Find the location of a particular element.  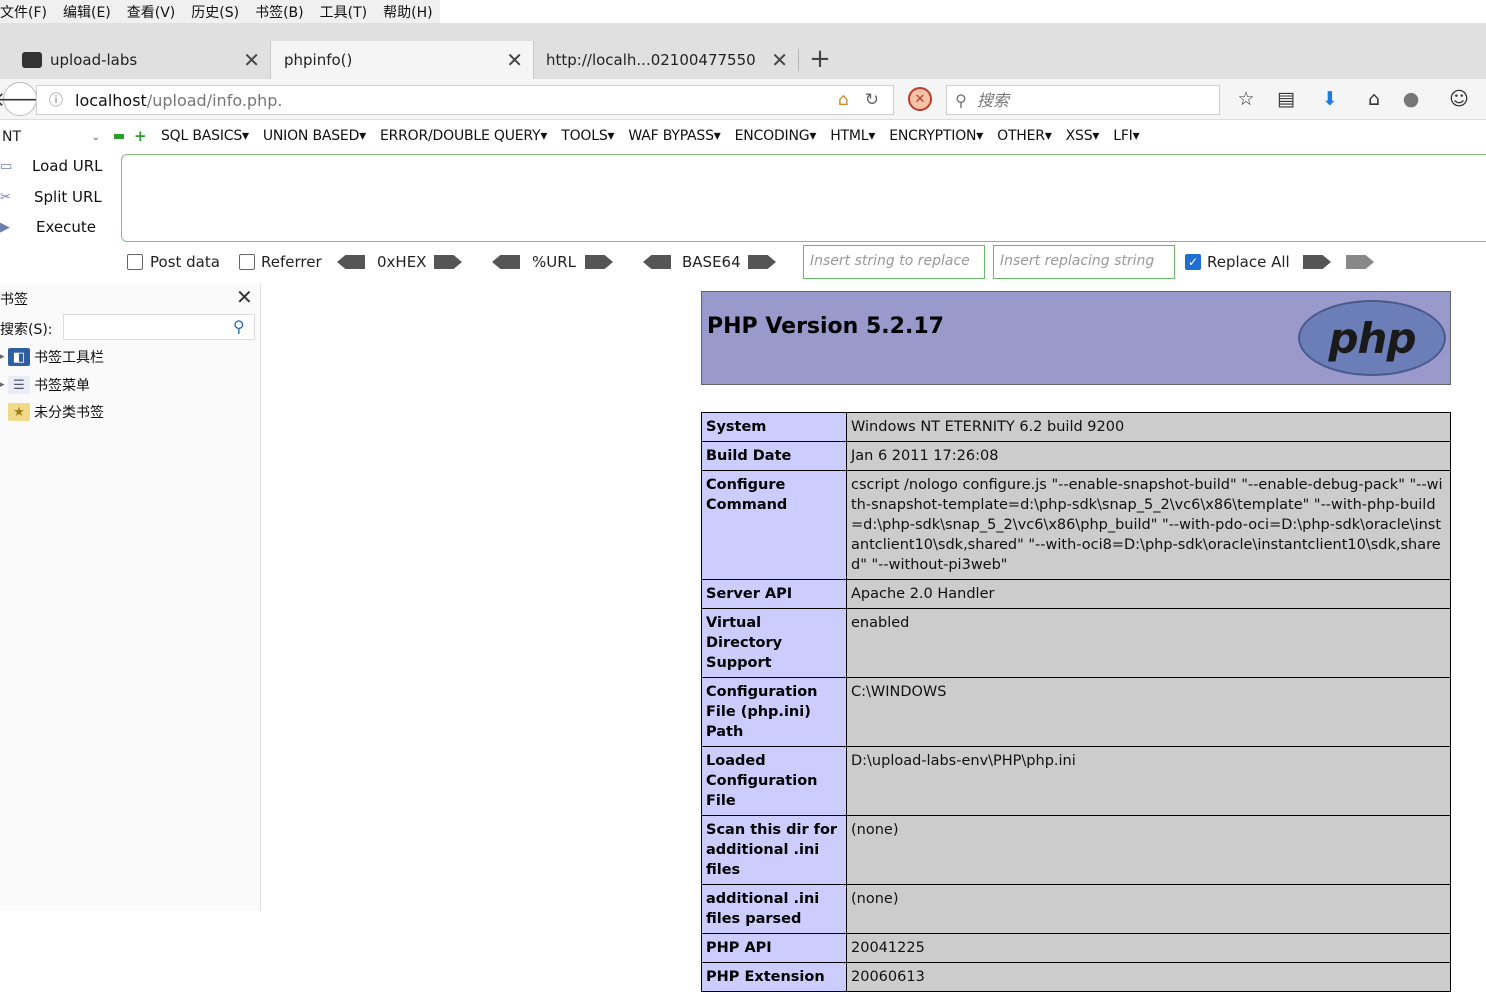

sidebar-search-input is located at coordinates (159, 327).